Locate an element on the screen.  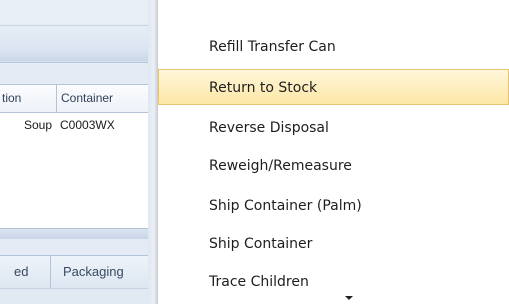
grid-footer-band is located at coordinates (79, 233).